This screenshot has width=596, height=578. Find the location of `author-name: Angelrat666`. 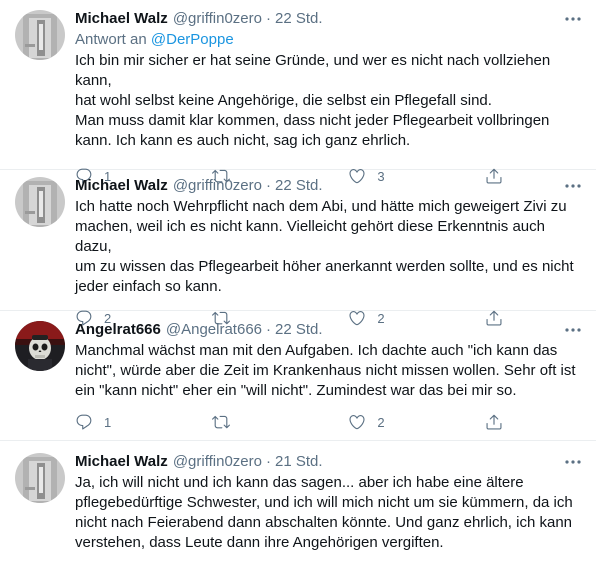

author-name: Angelrat666 is located at coordinates (118, 330).